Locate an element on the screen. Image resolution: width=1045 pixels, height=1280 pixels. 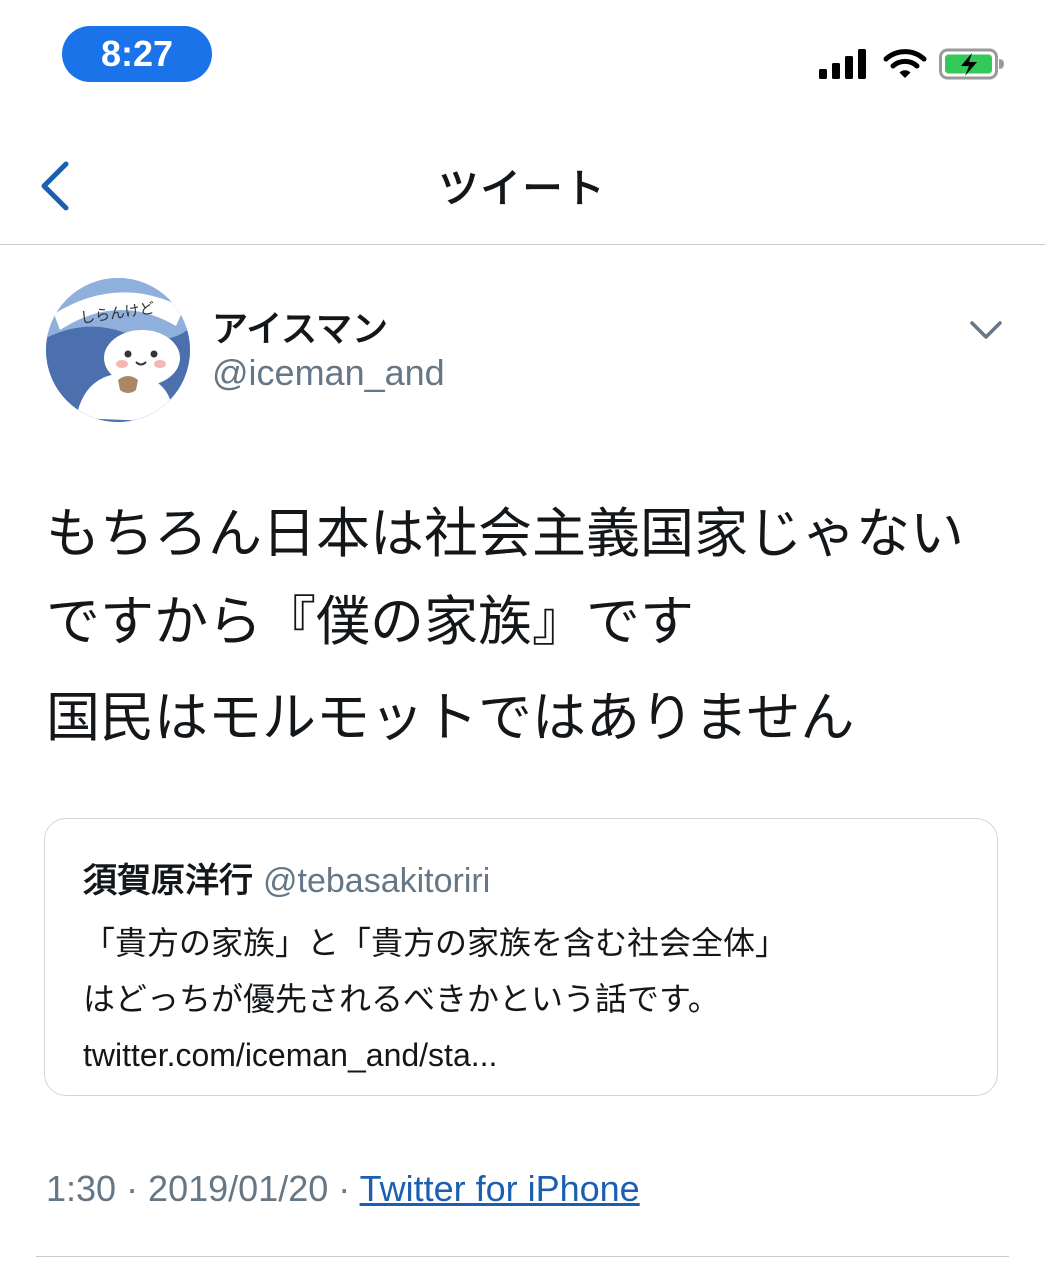
chevron-down-icon is located at coordinates (986, 330).